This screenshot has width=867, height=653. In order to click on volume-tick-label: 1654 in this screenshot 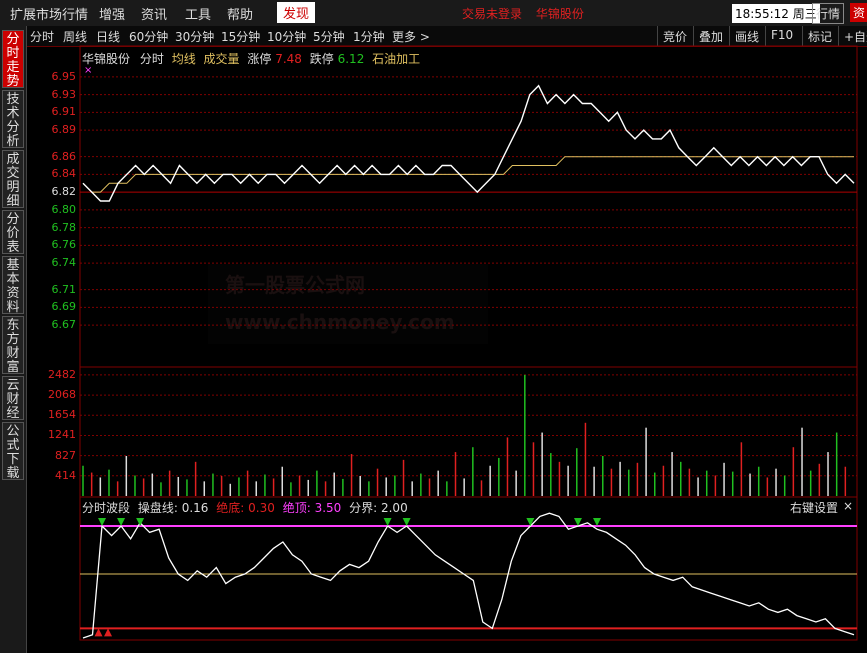, I will do `click(62, 415)`.